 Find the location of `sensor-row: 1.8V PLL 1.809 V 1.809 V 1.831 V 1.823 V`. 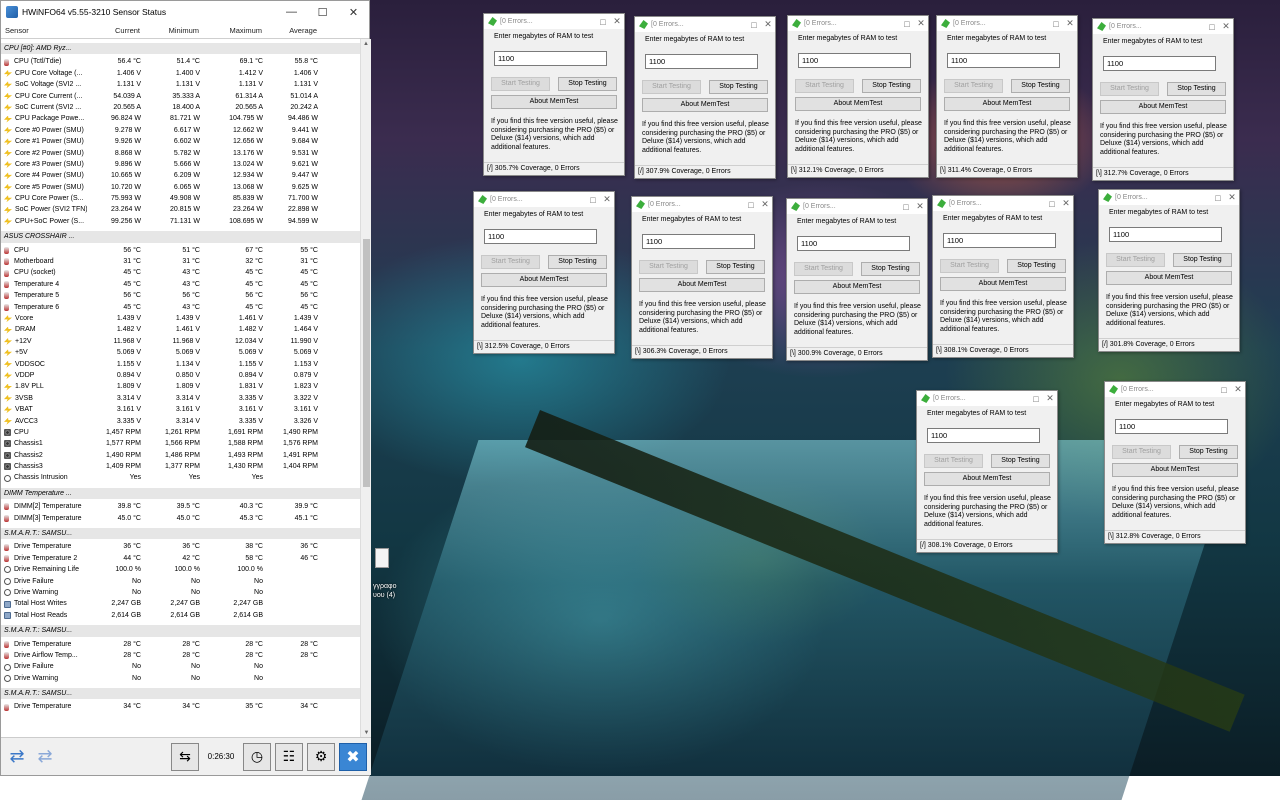

sensor-row: 1.8V PLL 1.809 V 1.809 V 1.831 V 1.823 V is located at coordinates (180, 386).